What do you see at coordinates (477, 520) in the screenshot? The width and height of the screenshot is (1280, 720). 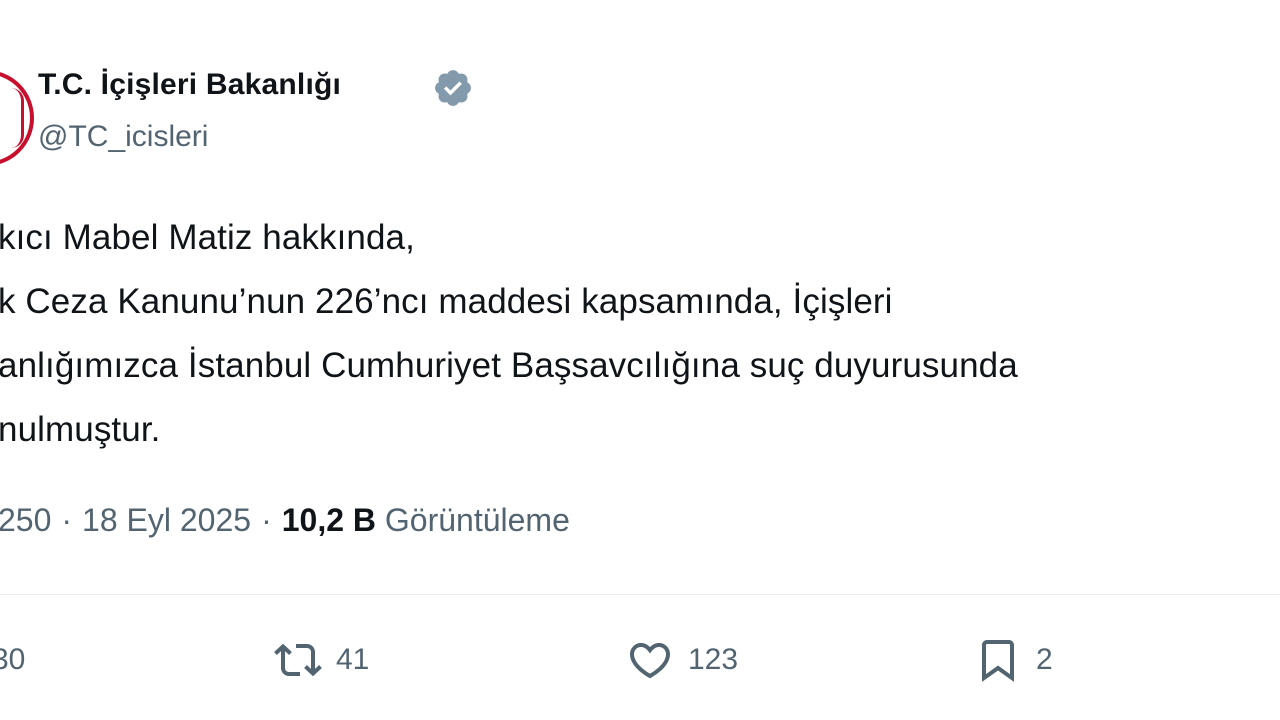 I see `views-label: Görüntüleme` at bounding box center [477, 520].